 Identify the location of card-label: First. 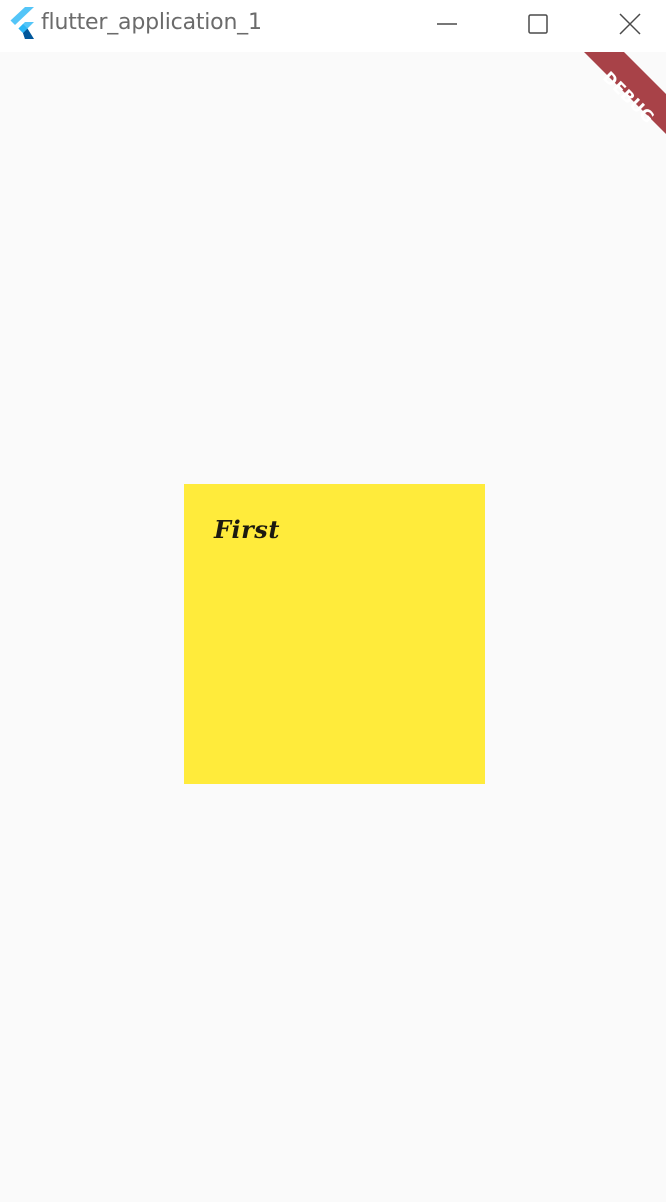
(247, 529).